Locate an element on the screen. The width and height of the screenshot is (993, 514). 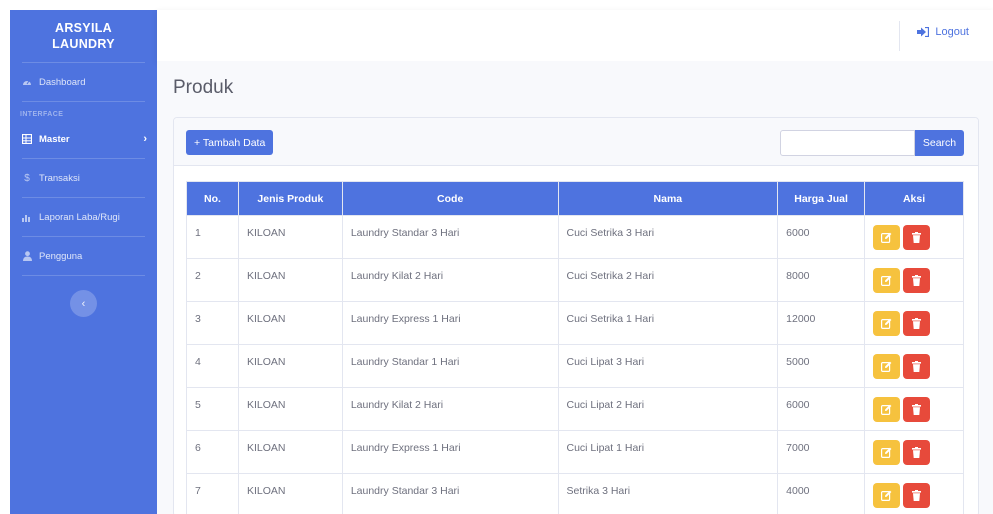
column-header-aksi: Aksi is located at coordinates (914, 198).